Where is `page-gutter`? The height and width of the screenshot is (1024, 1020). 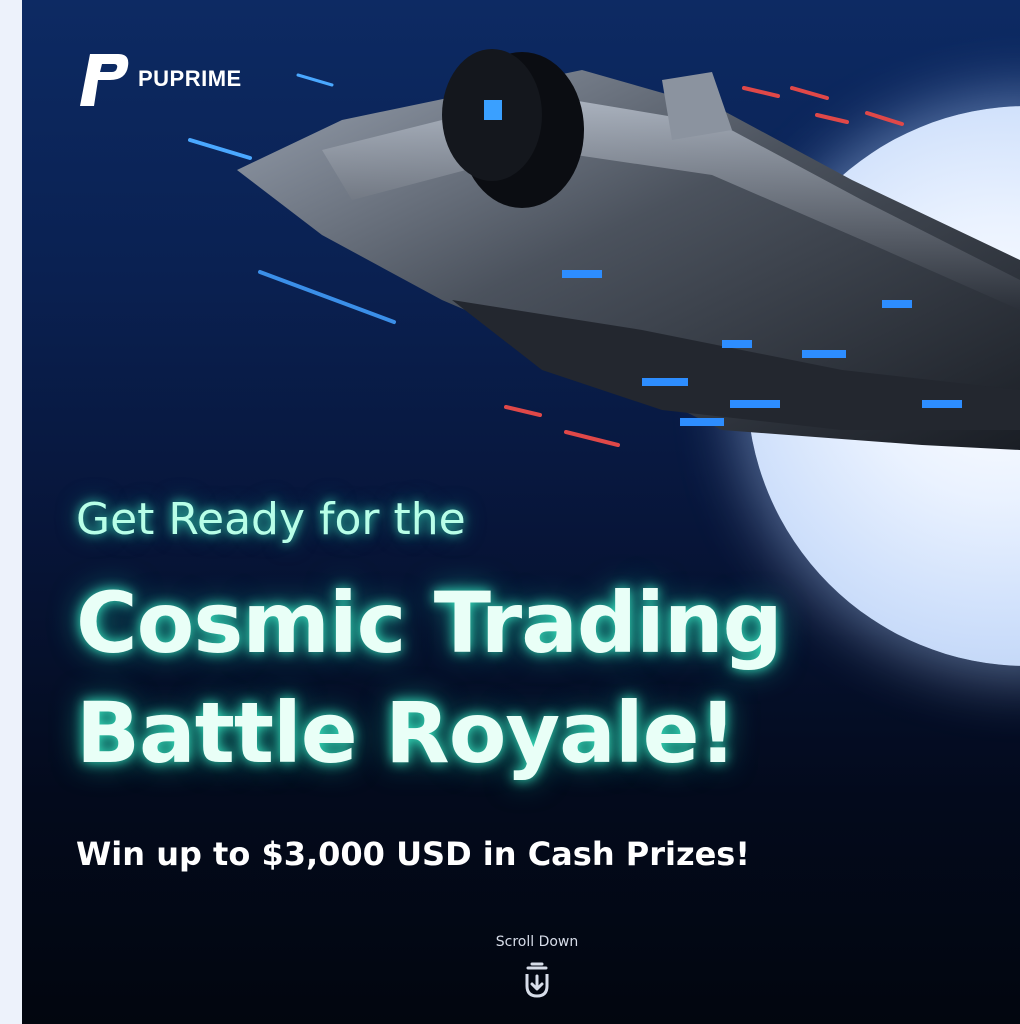 page-gutter is located at coordinates (11, 512).